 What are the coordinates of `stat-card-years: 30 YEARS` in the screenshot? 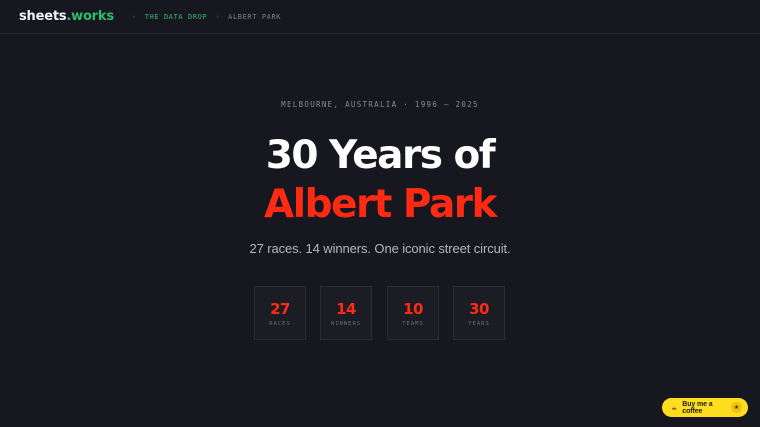 It's located at (479, 313).